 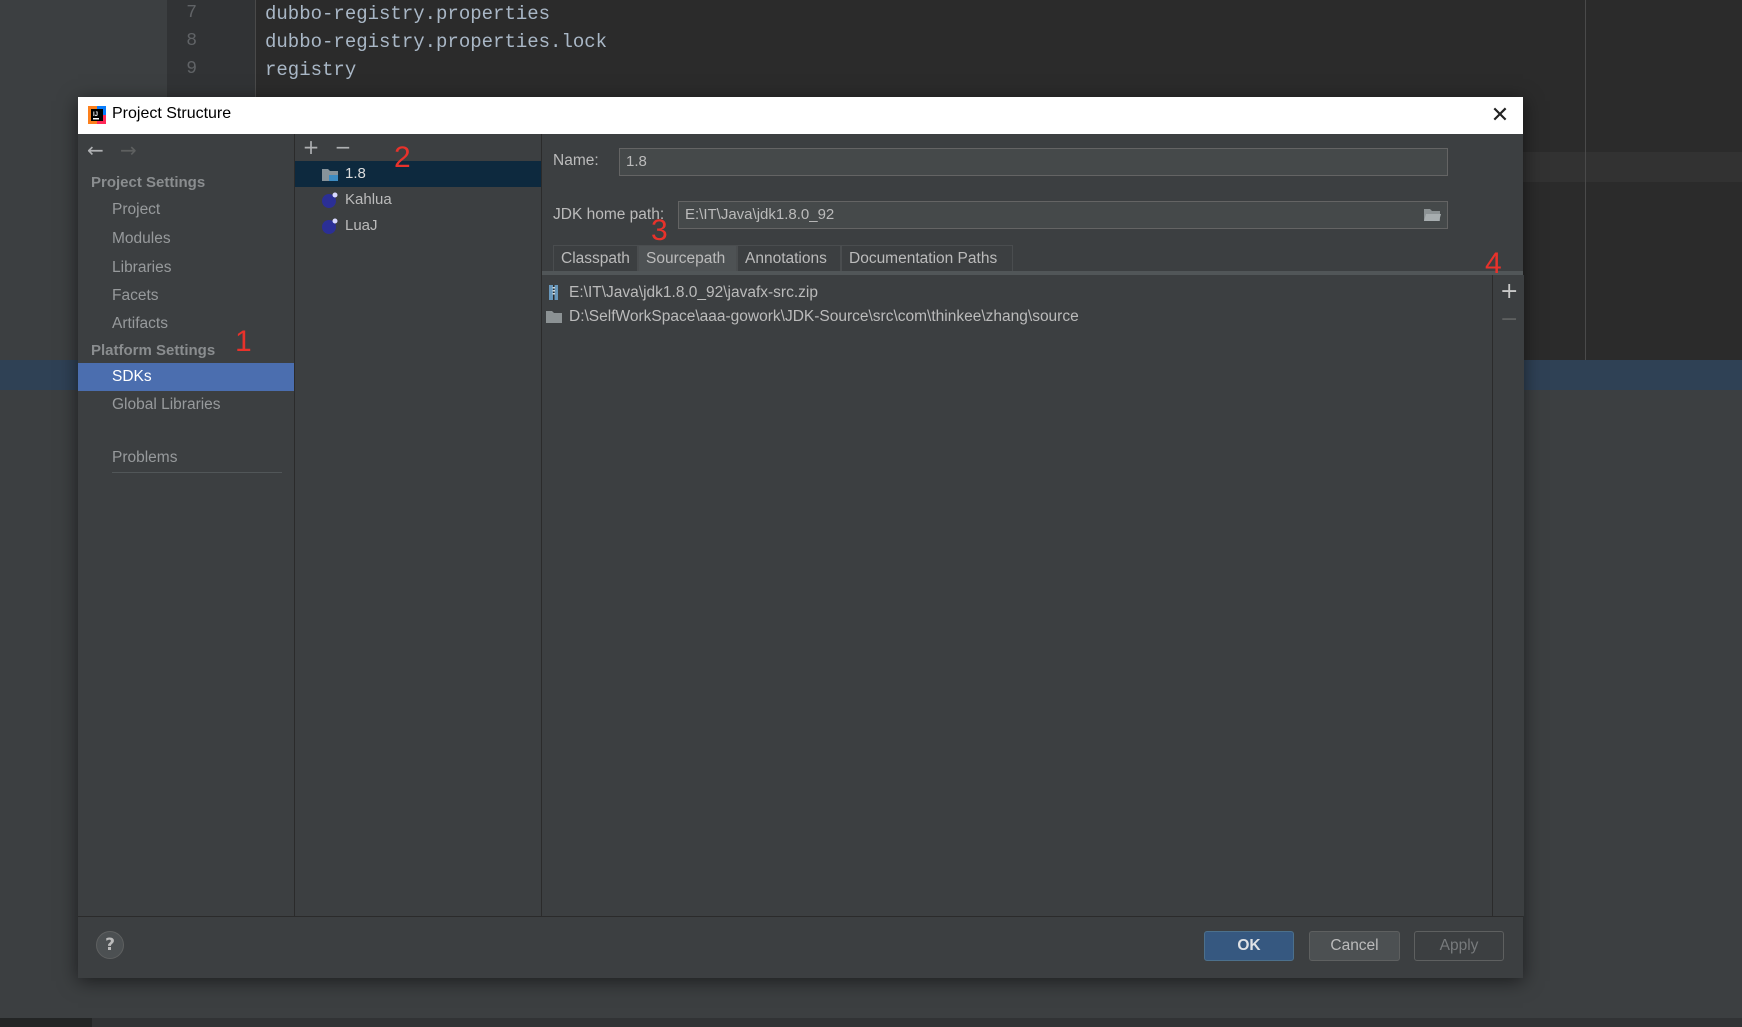 I want to click on name-field: 1.8, so click(x=1033, y=162).